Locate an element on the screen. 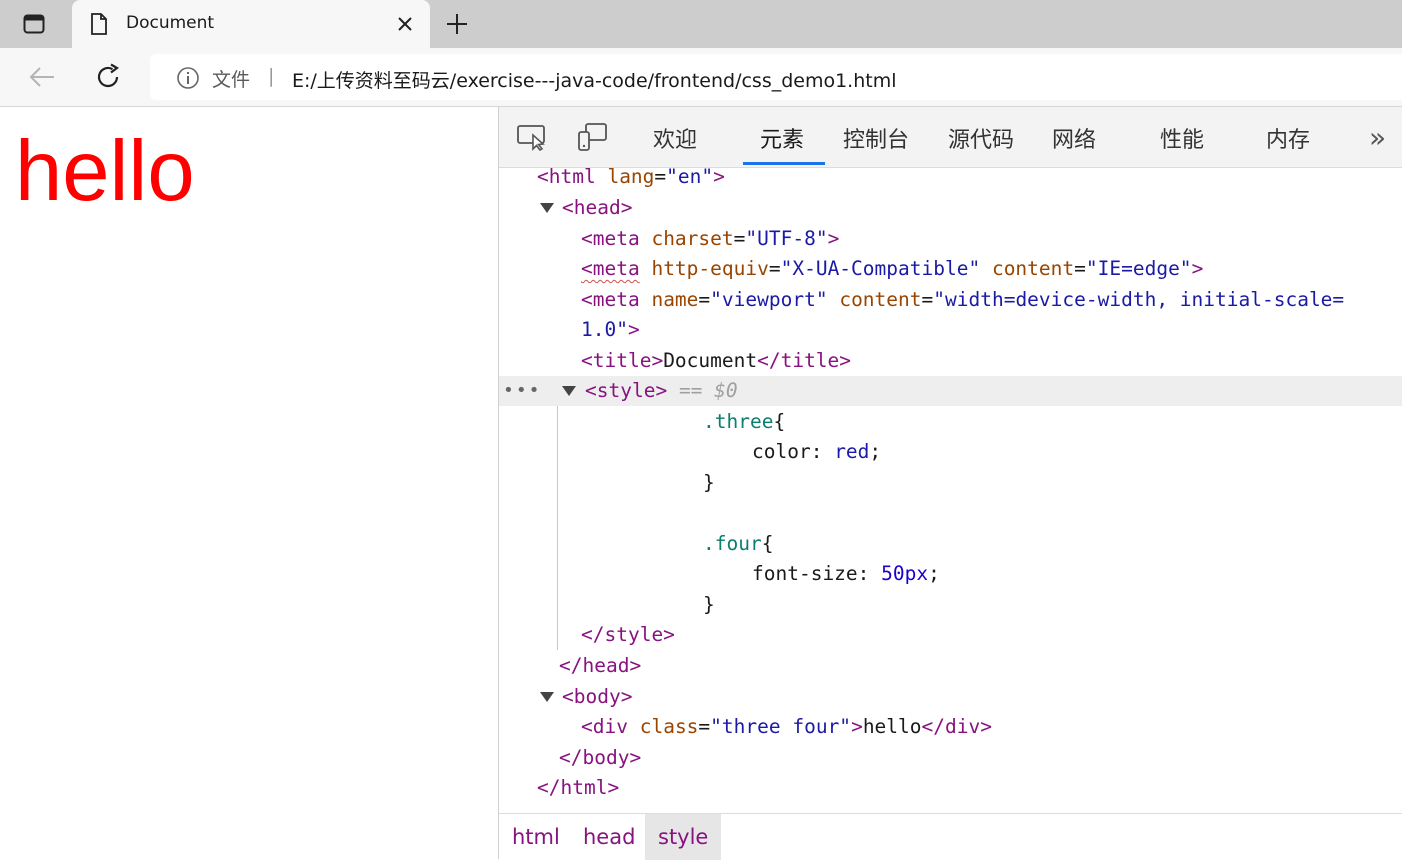 The width and height of the screenshot is (1402, 860). devtools-tab-bar: 欢迎 元素 控制台 源代码 网络 性能 内存 » is located at coordinates (950, 137).